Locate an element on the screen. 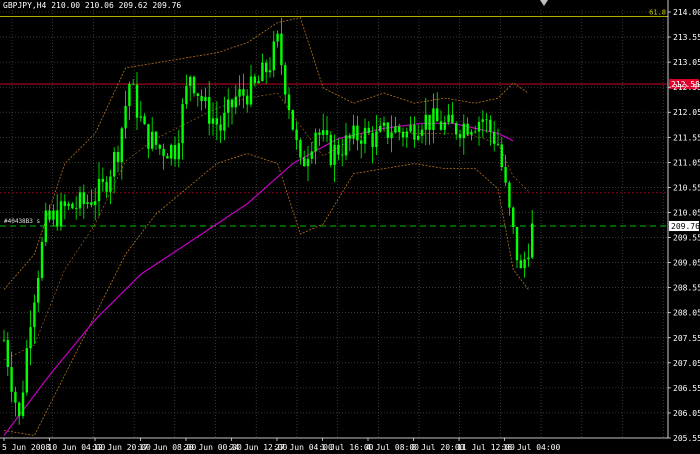 This screenshot has height=454, width=700. y-tick-label: 212.05 is located at coordinates (686, 112).